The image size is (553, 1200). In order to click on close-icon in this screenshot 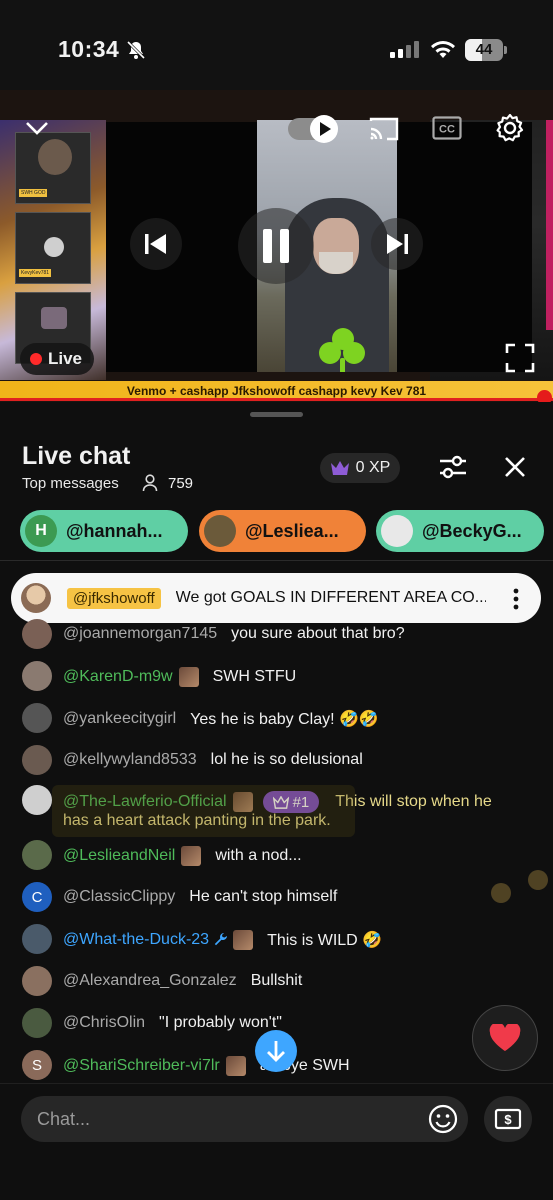, I will do `click(515, 467)`.